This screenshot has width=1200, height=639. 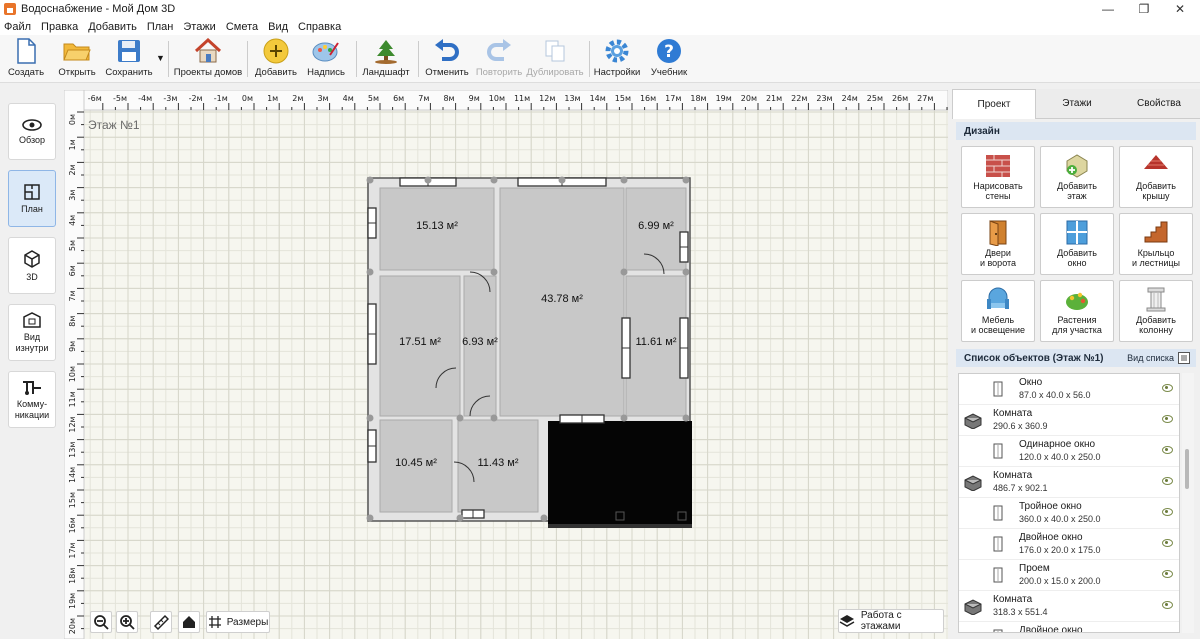 What do you see at coordinates (160, 58) in the screenshot?
I see `save-dropdown-icon: ▼` at bounding box center [160, 58].